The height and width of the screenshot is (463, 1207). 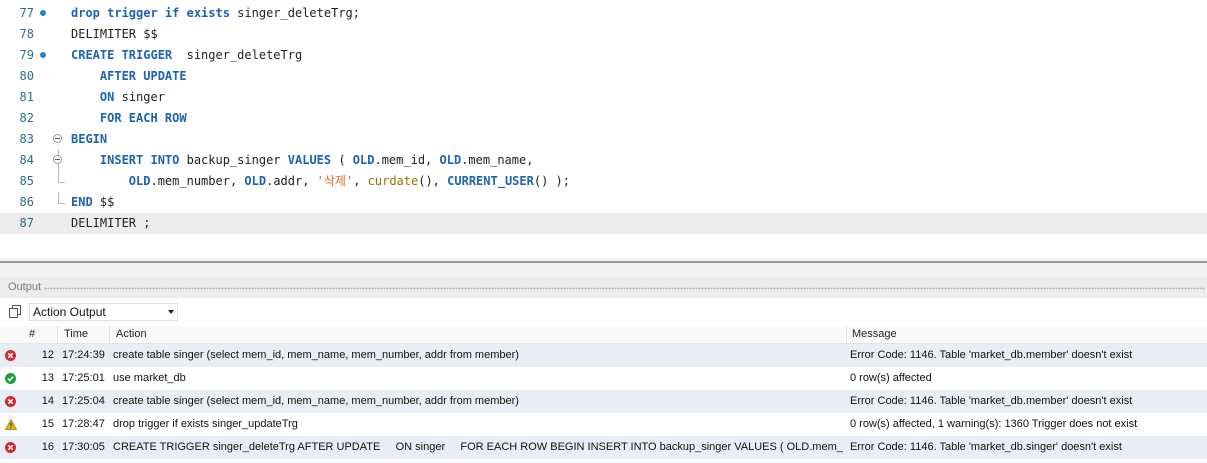 What do you see at coordinates (186, 55) in the screenshot?
I see `code-text: CREATE TRIGGER singer_deleteTrg` at bounding box center [186, 55].